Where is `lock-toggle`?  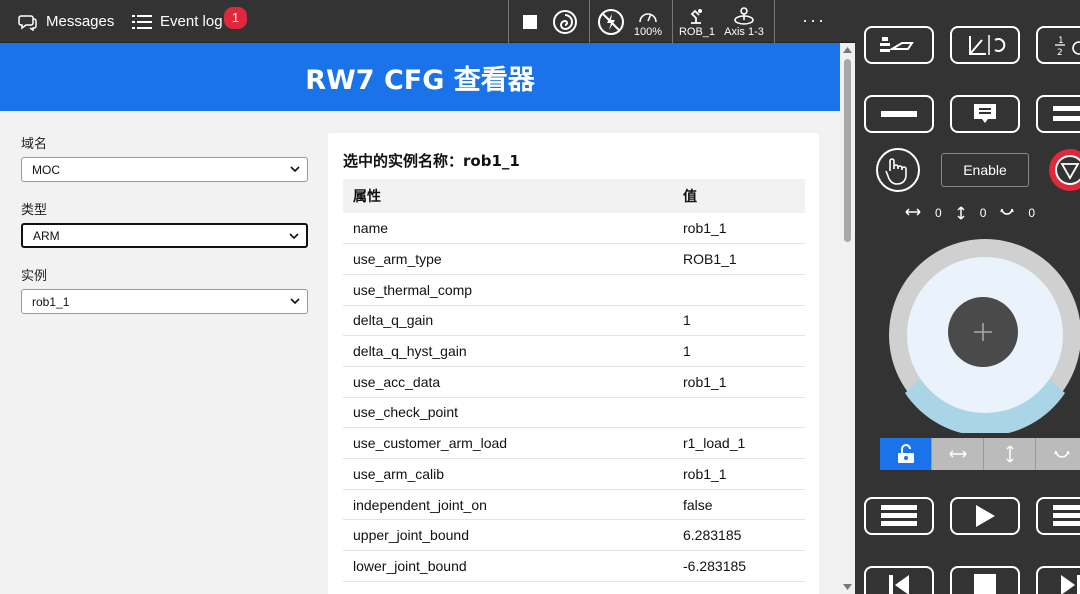 lock-toggle is located at coordinates (906, 454).